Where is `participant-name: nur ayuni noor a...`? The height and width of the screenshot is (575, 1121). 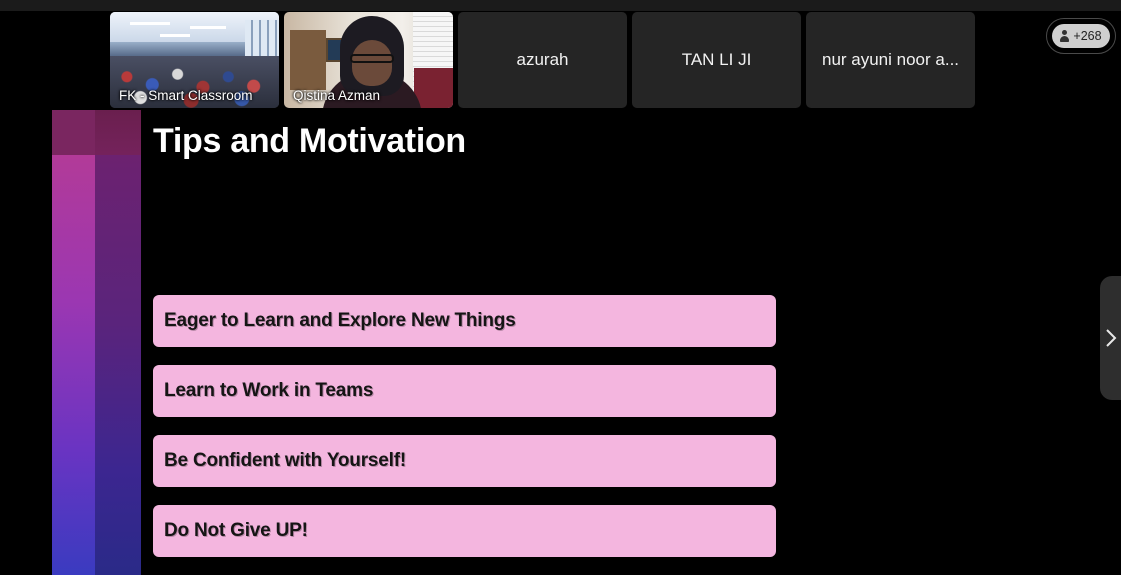
participant-name: nur ayuni noor a... is located at coordinates (890, 59).